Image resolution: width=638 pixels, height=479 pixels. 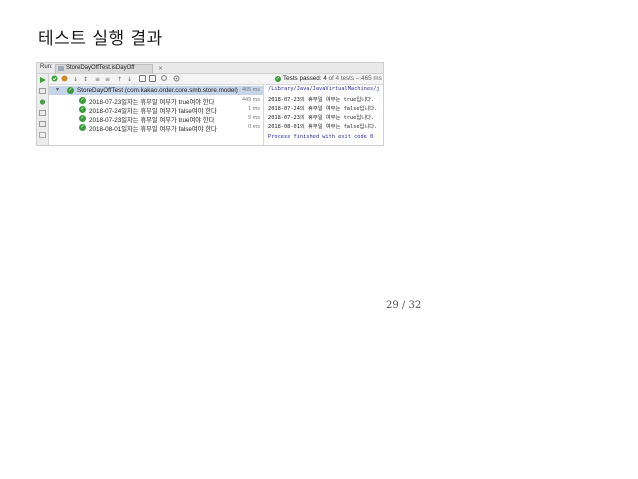 I want to click on test-config-icon, so click(x=61, y=68).